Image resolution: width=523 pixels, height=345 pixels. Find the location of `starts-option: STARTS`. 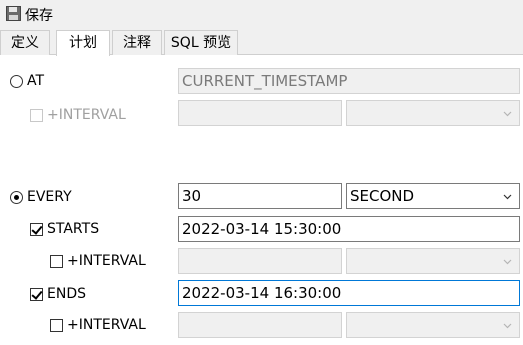

starts-option: STARTS is located at coordinates (64, 229).